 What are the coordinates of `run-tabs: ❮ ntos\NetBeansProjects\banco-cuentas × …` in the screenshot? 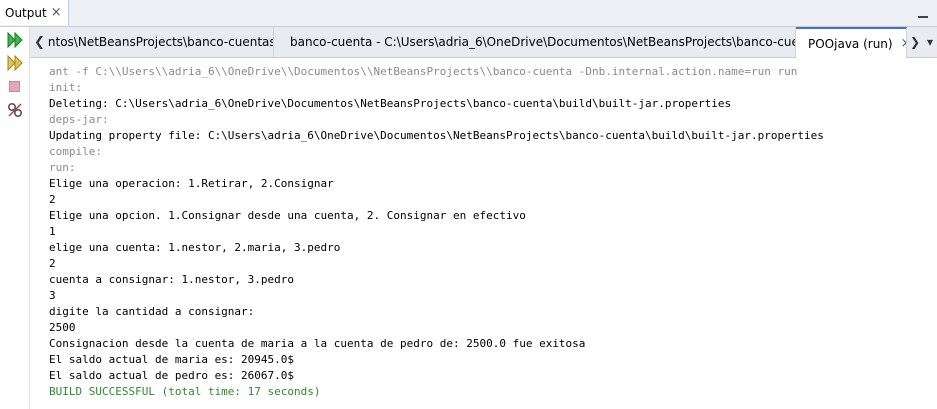 It's located at (483, 42).